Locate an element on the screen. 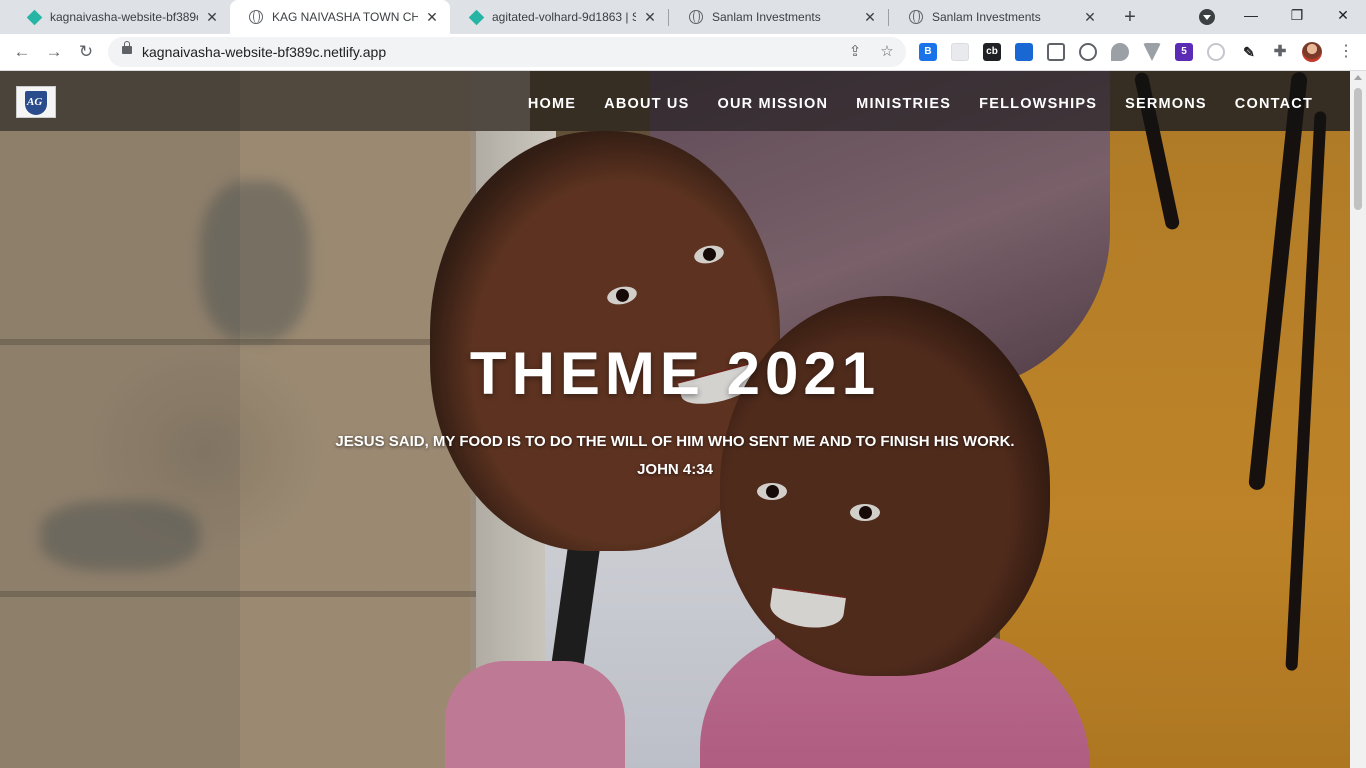  logo-text: AG is located at coordinates (35, 102).